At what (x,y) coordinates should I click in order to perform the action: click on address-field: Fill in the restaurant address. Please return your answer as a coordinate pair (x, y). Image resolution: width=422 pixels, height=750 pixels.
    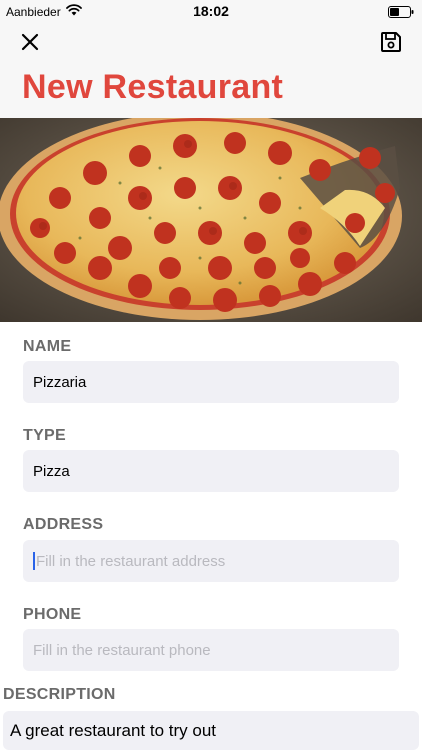
    Looking at the image, I should click on (211, 561).